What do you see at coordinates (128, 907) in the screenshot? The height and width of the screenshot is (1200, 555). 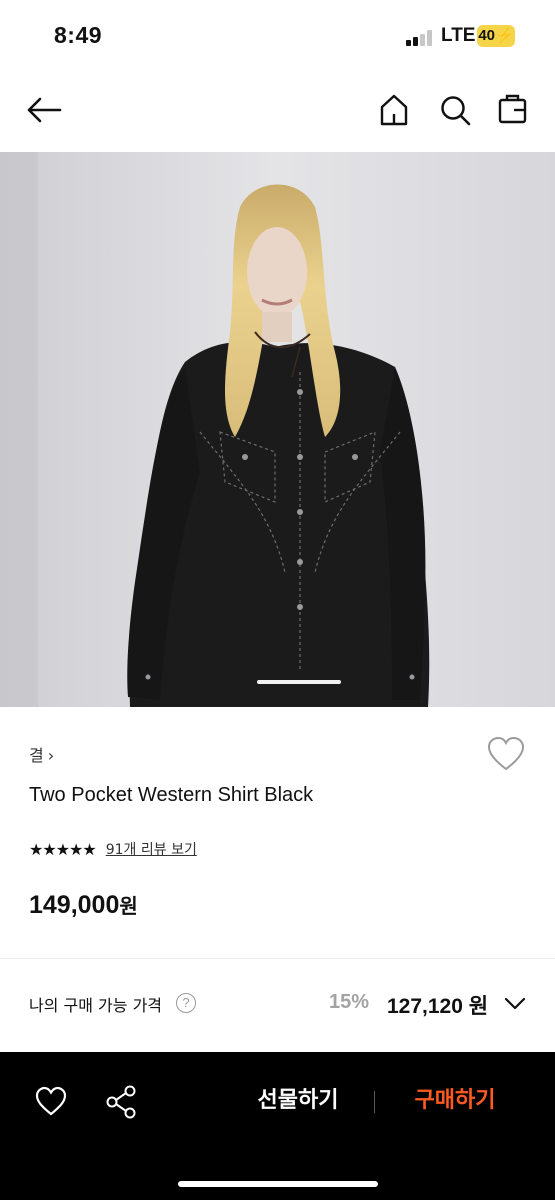 I see `price-unit: 원` at bounding box center [128, 907].